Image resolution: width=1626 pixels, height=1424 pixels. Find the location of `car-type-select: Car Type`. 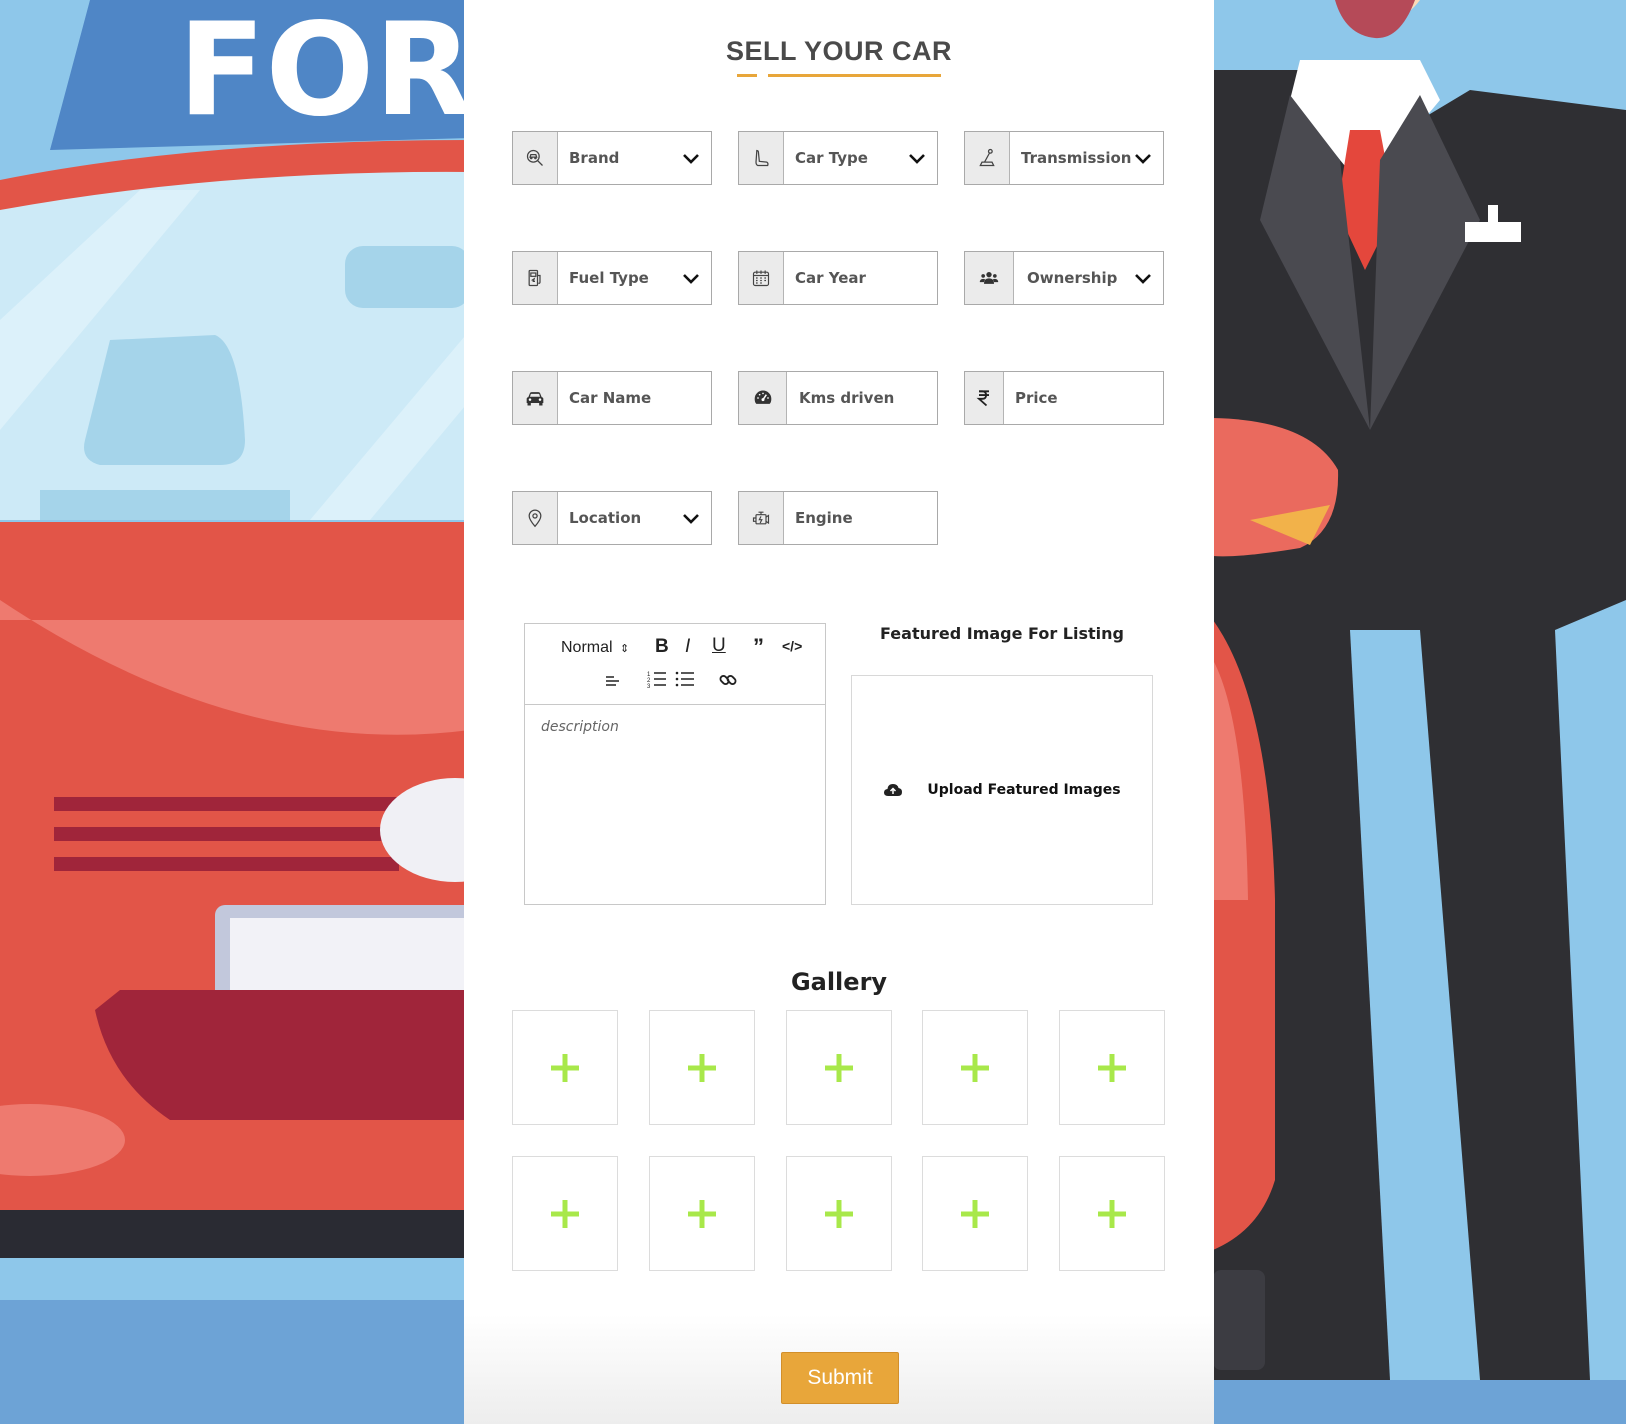

car-type-select: Car Type is located at coordinates (838, 158).